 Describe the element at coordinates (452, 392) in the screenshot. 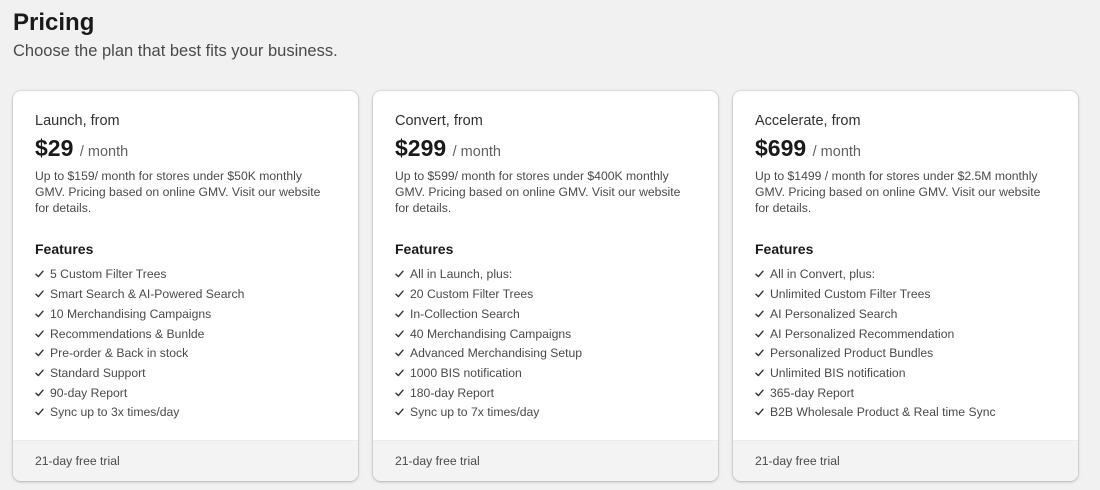

I see `feature-text: 180-day Report` at that location.